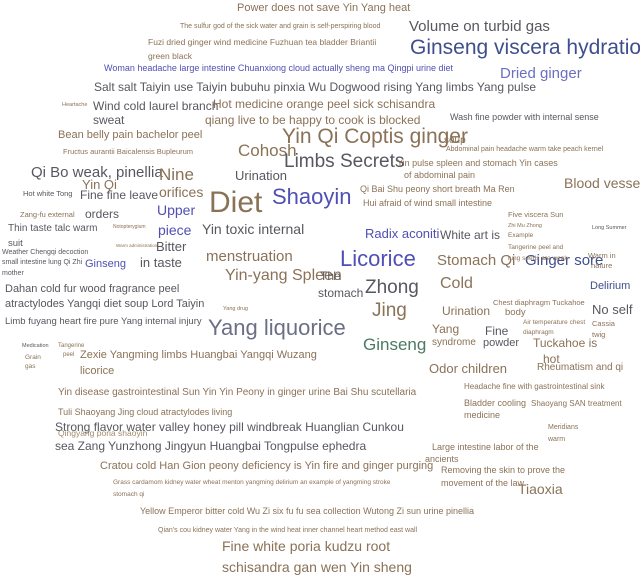  Describe the element at coordinates (541, 73) in the screenshot. I see `word-cloud-term: Dried ginger` at that location.